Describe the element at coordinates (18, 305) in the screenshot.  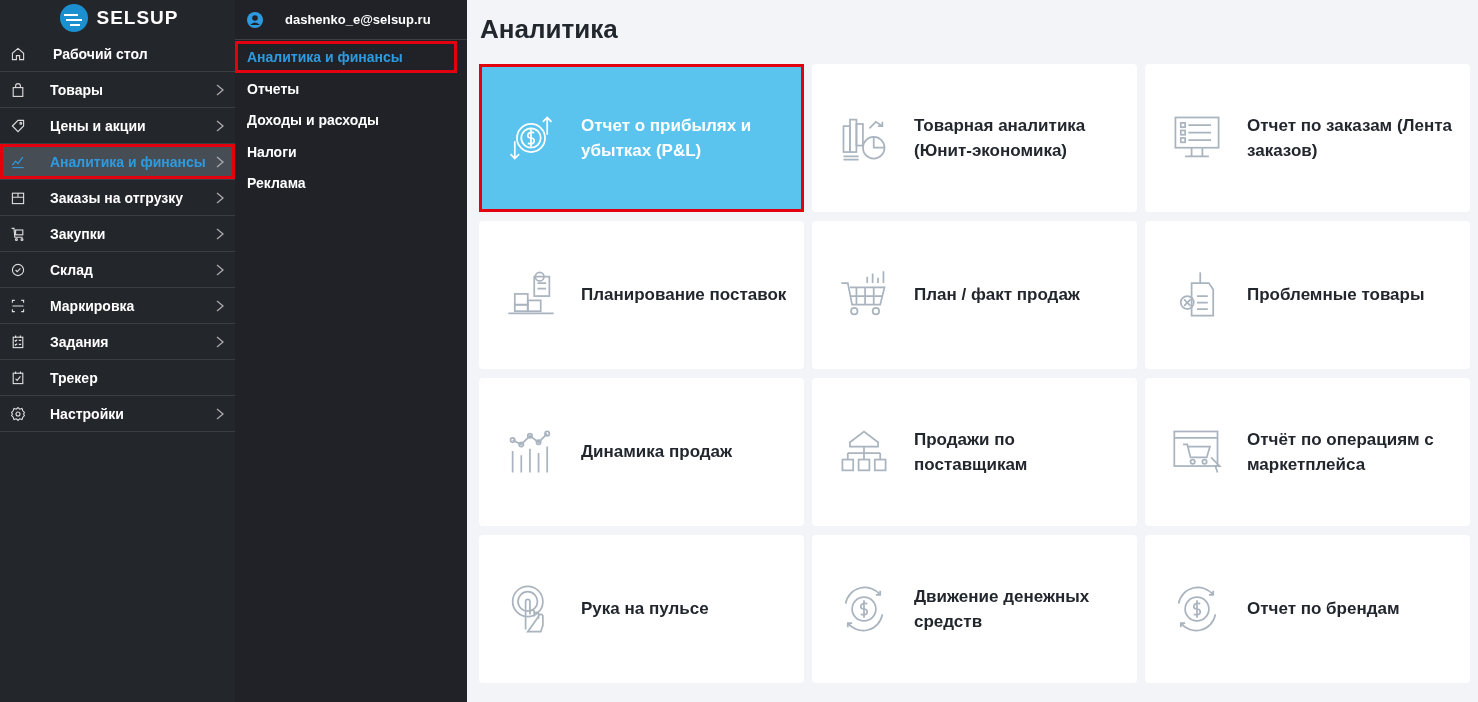
I see `scan-icon` at that location.